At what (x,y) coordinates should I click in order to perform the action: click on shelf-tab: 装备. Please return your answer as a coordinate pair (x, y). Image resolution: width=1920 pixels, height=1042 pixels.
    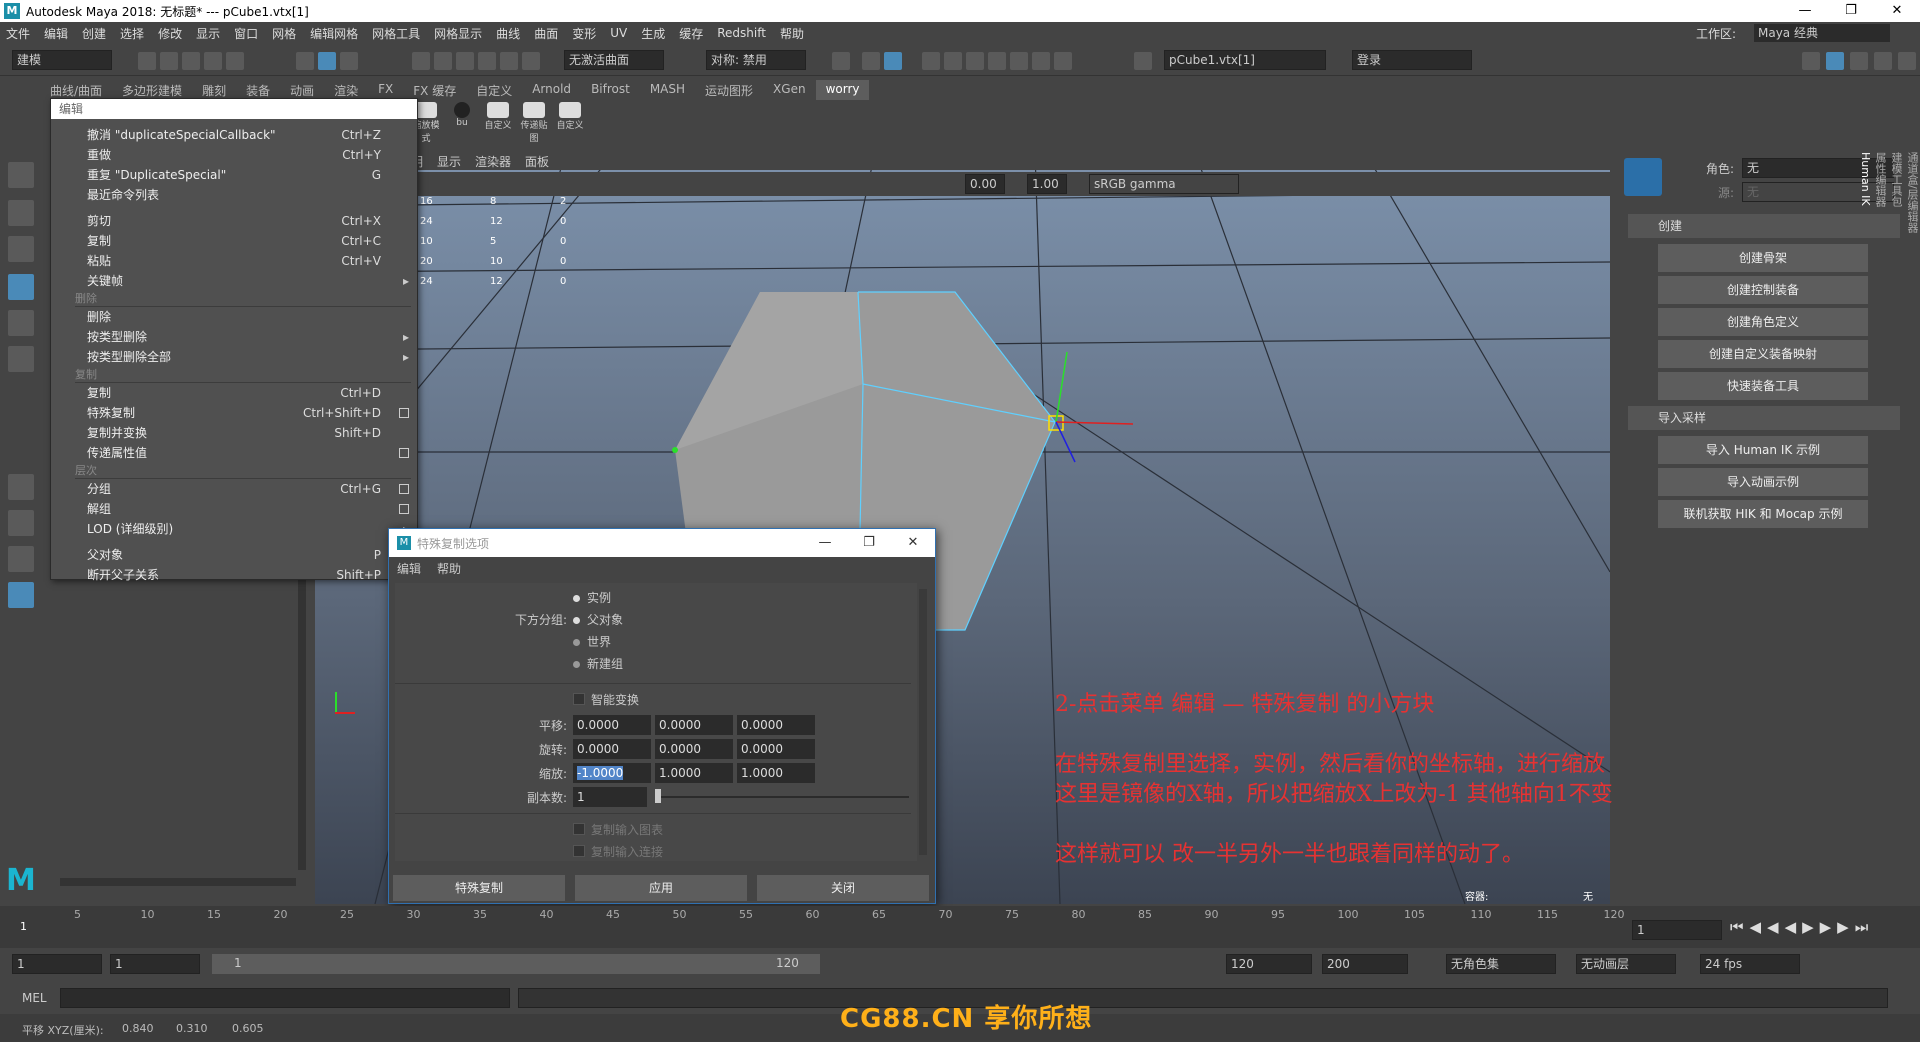
    Looking at the image, I should click on (258, 90).